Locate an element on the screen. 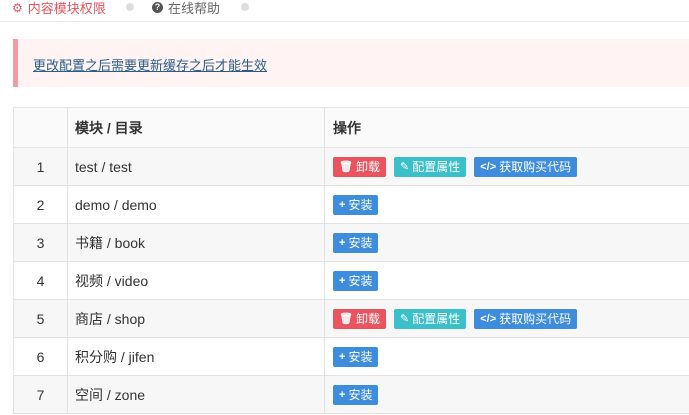 This screenshot has width=689, height=415. header-index is located at coordinates (40, 127).